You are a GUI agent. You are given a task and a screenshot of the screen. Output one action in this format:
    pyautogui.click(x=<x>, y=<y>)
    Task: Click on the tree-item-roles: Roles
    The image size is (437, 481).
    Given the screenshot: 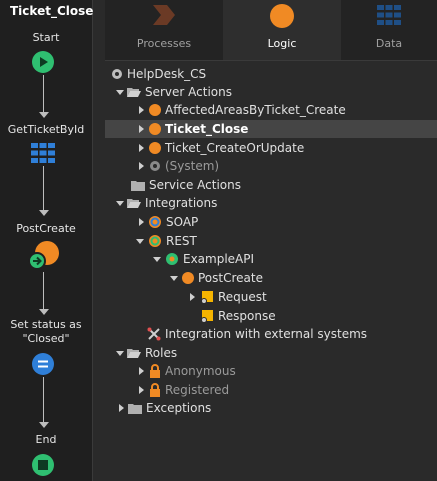 What is the action you would take?
    pyautogui.click(x=271, y=353)
    